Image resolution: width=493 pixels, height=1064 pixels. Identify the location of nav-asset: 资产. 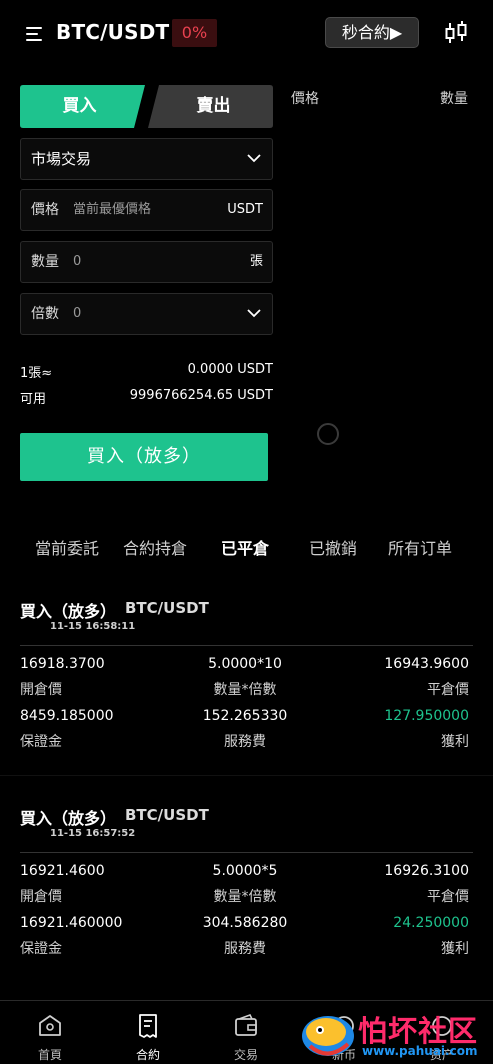
(442, 1032).